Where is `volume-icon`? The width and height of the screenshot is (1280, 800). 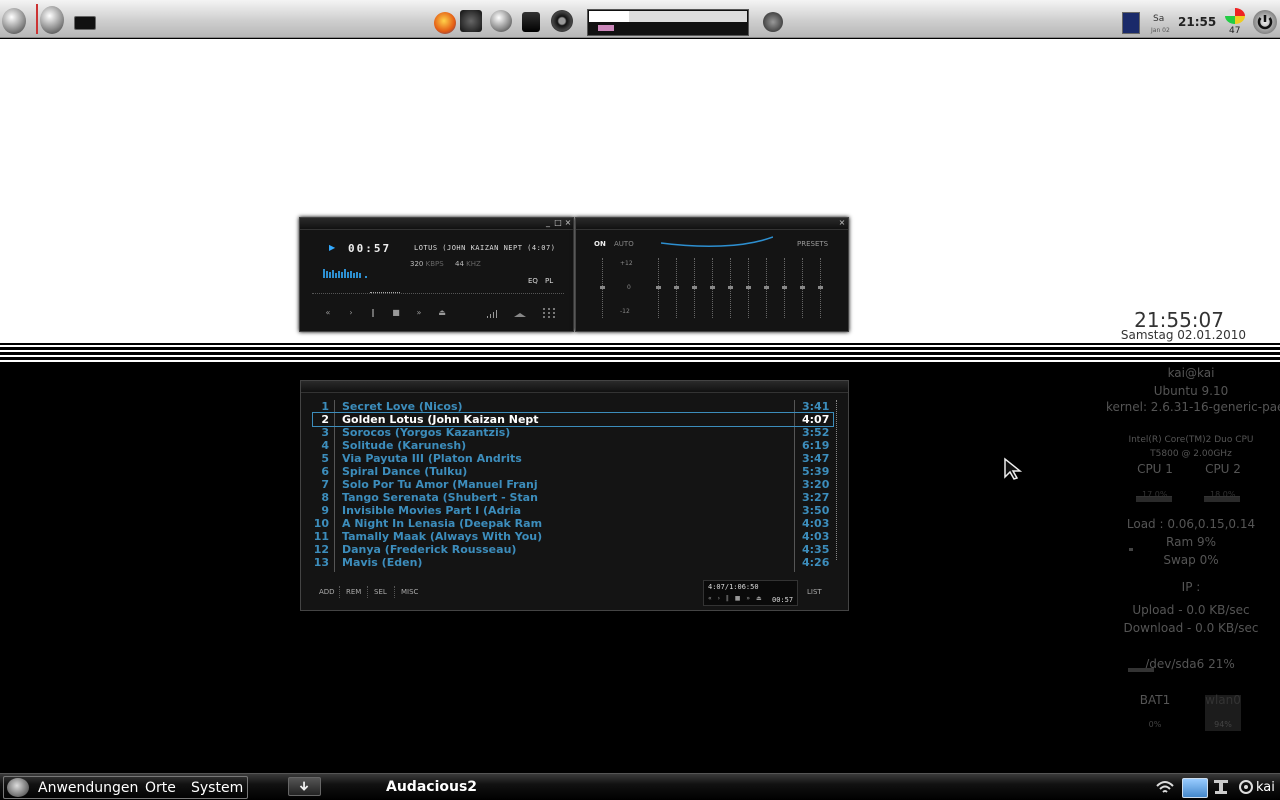
volume-icon is located at coordinates (493, 314).